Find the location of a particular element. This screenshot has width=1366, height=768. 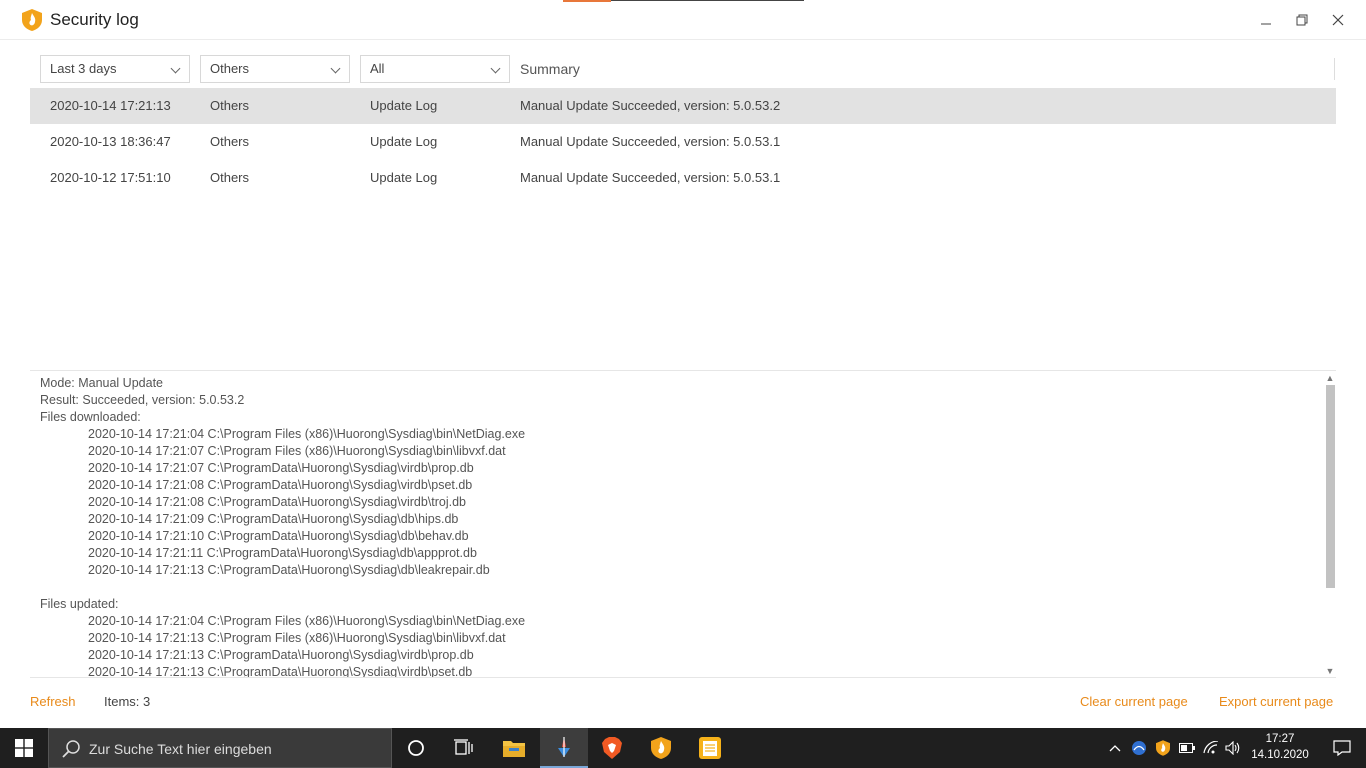

summary-column-header: Summary is located at coordinates (550, 69).